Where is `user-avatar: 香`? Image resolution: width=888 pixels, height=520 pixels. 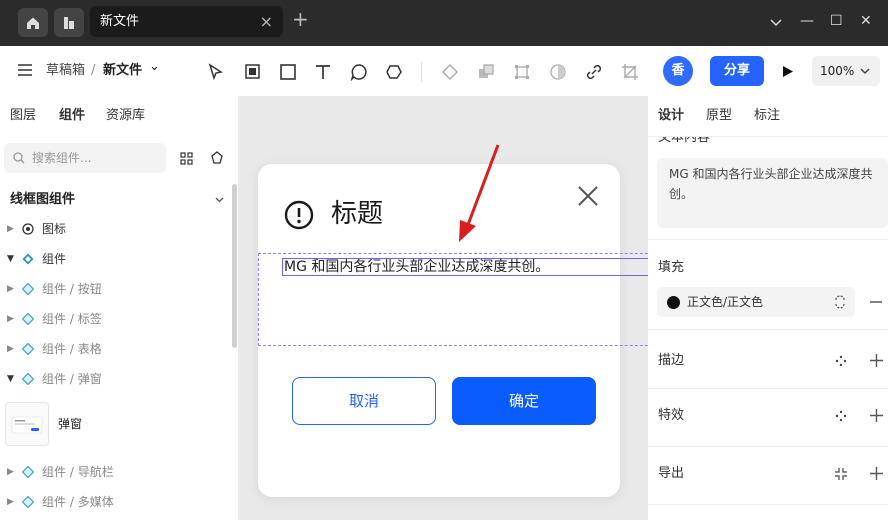
user-avatar: 香 is located at coordinates (678, 71).